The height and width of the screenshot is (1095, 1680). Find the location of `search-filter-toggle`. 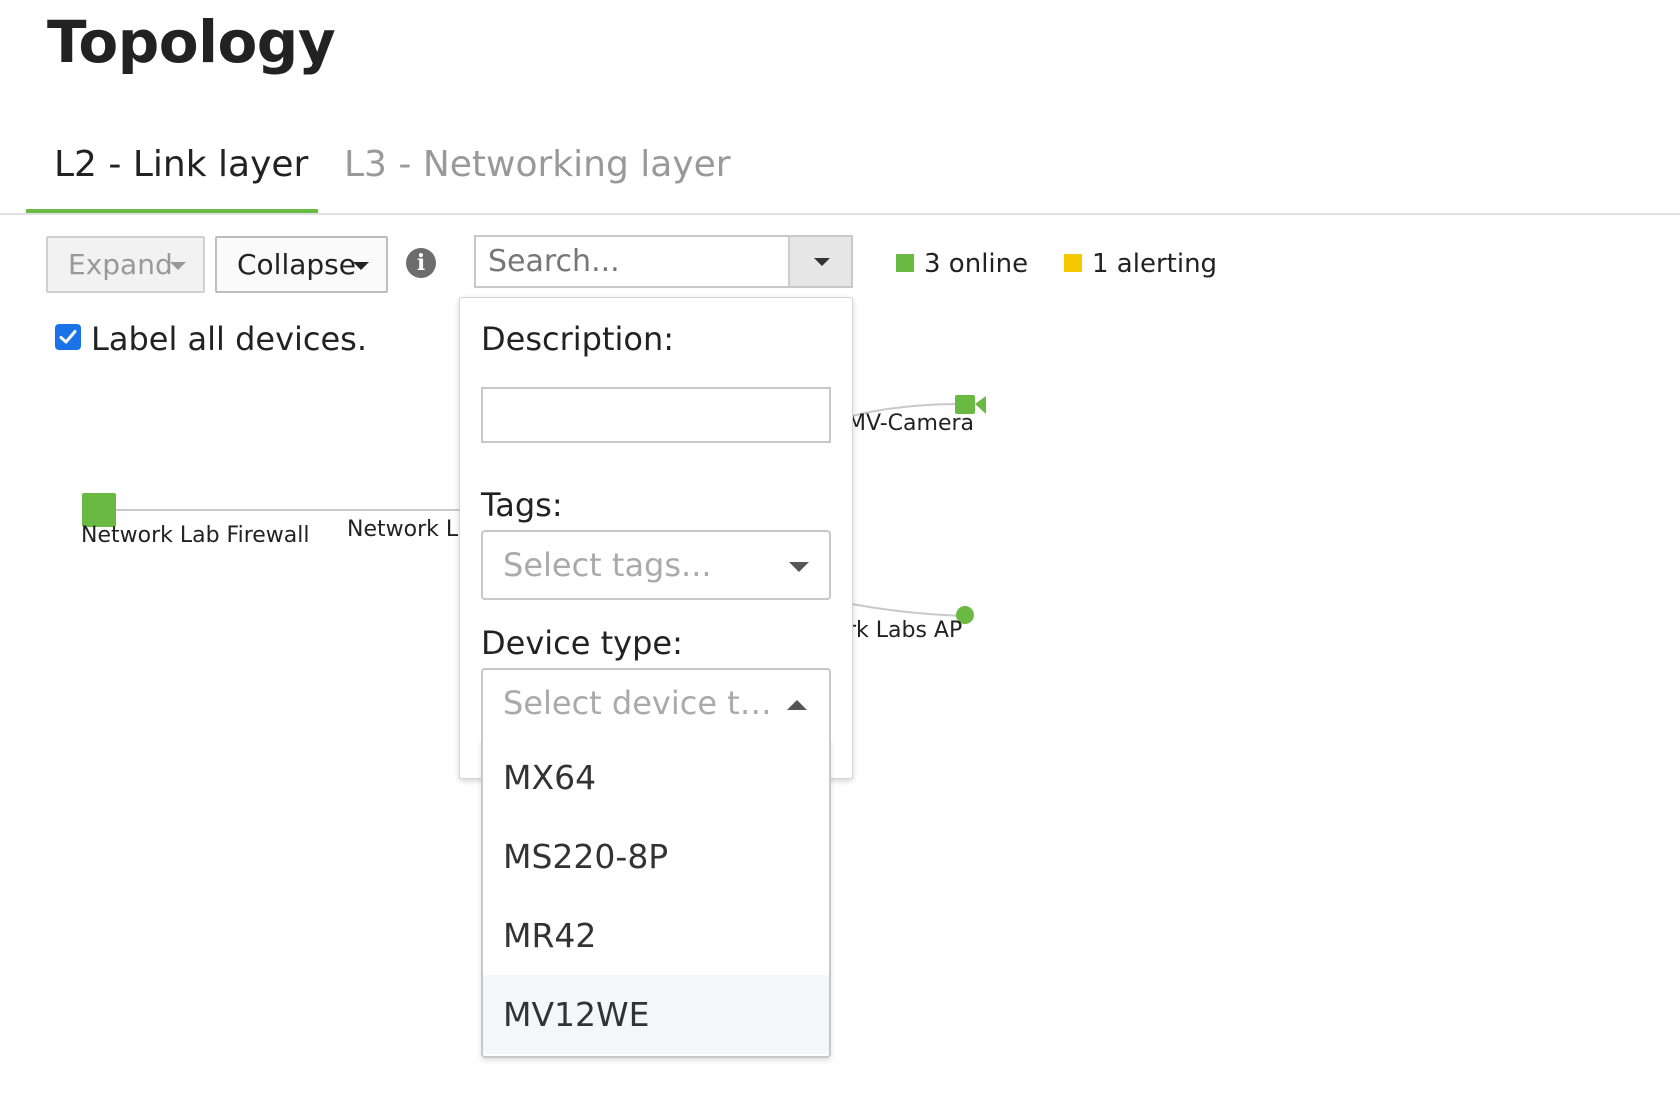

search-filter-toggle is located at coordinates (819, 261).